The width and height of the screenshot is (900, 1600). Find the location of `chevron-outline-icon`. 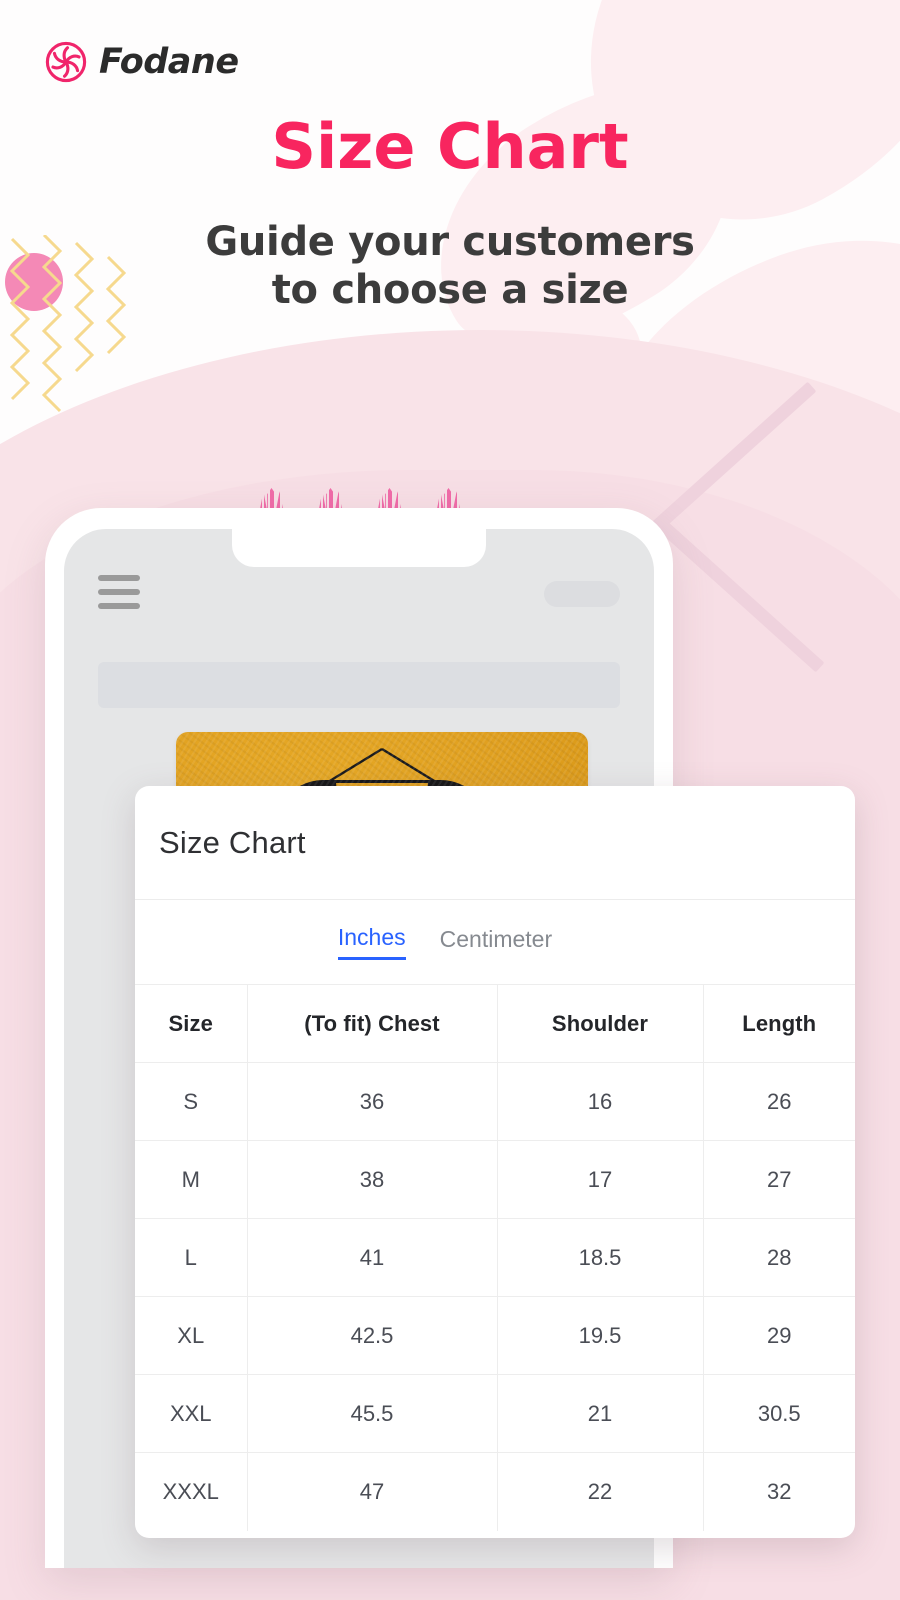

chevron-outline-icon is located at coordinates (775, 527).